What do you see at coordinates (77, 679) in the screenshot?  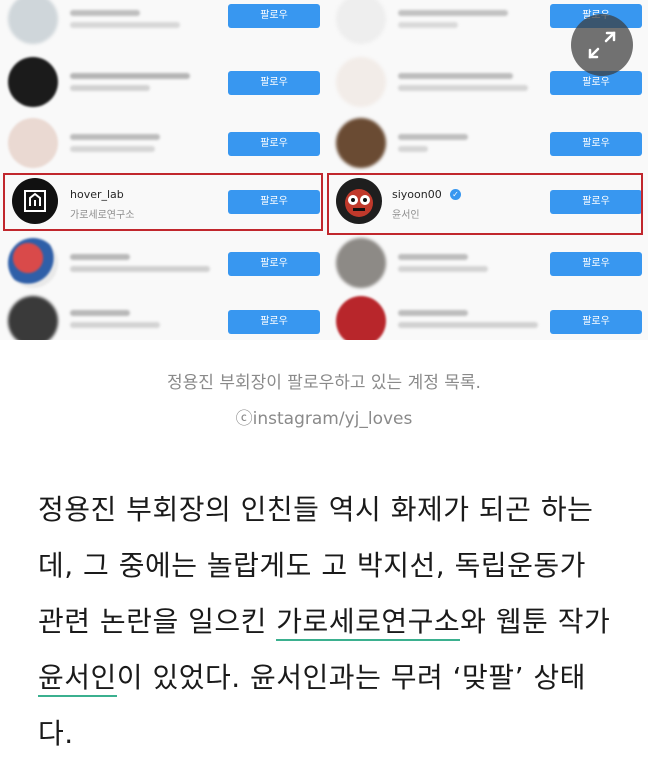 I see `highlight-link-yoon-seo-in: 윤서인` at bounding box center [77, 679].